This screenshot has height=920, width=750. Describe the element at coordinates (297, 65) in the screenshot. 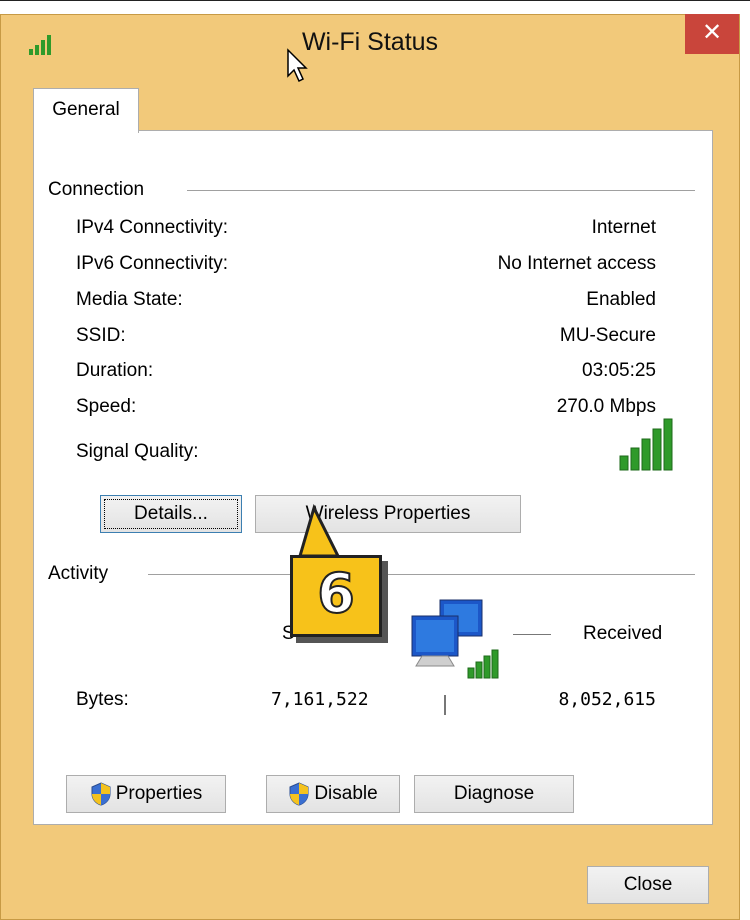

I see `mouse-cursor-icon` at that location.